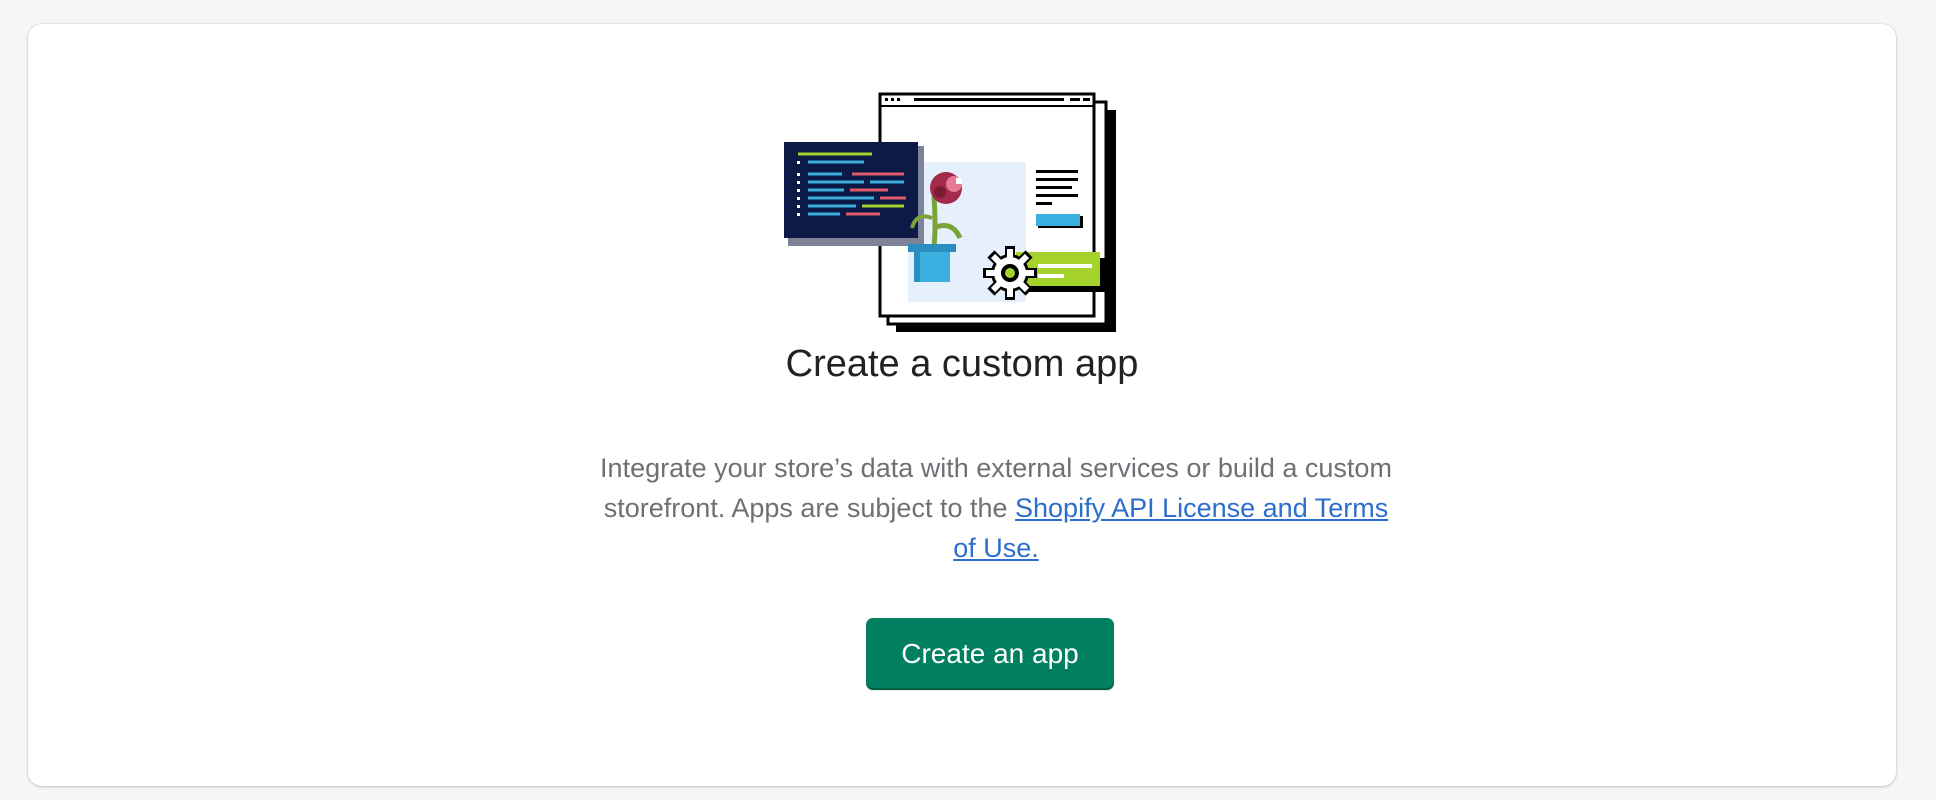 The height and width of the screenshot is (800, 1936). Describe the element at coordinates (990, 654) in the screenshot. I see `create-app-button: Create an app` at that location.